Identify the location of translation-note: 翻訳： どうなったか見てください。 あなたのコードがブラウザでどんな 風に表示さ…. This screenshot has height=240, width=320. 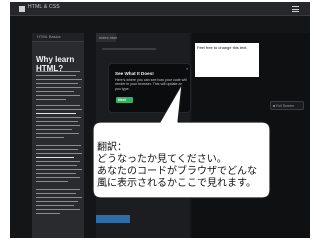
(187, 166).